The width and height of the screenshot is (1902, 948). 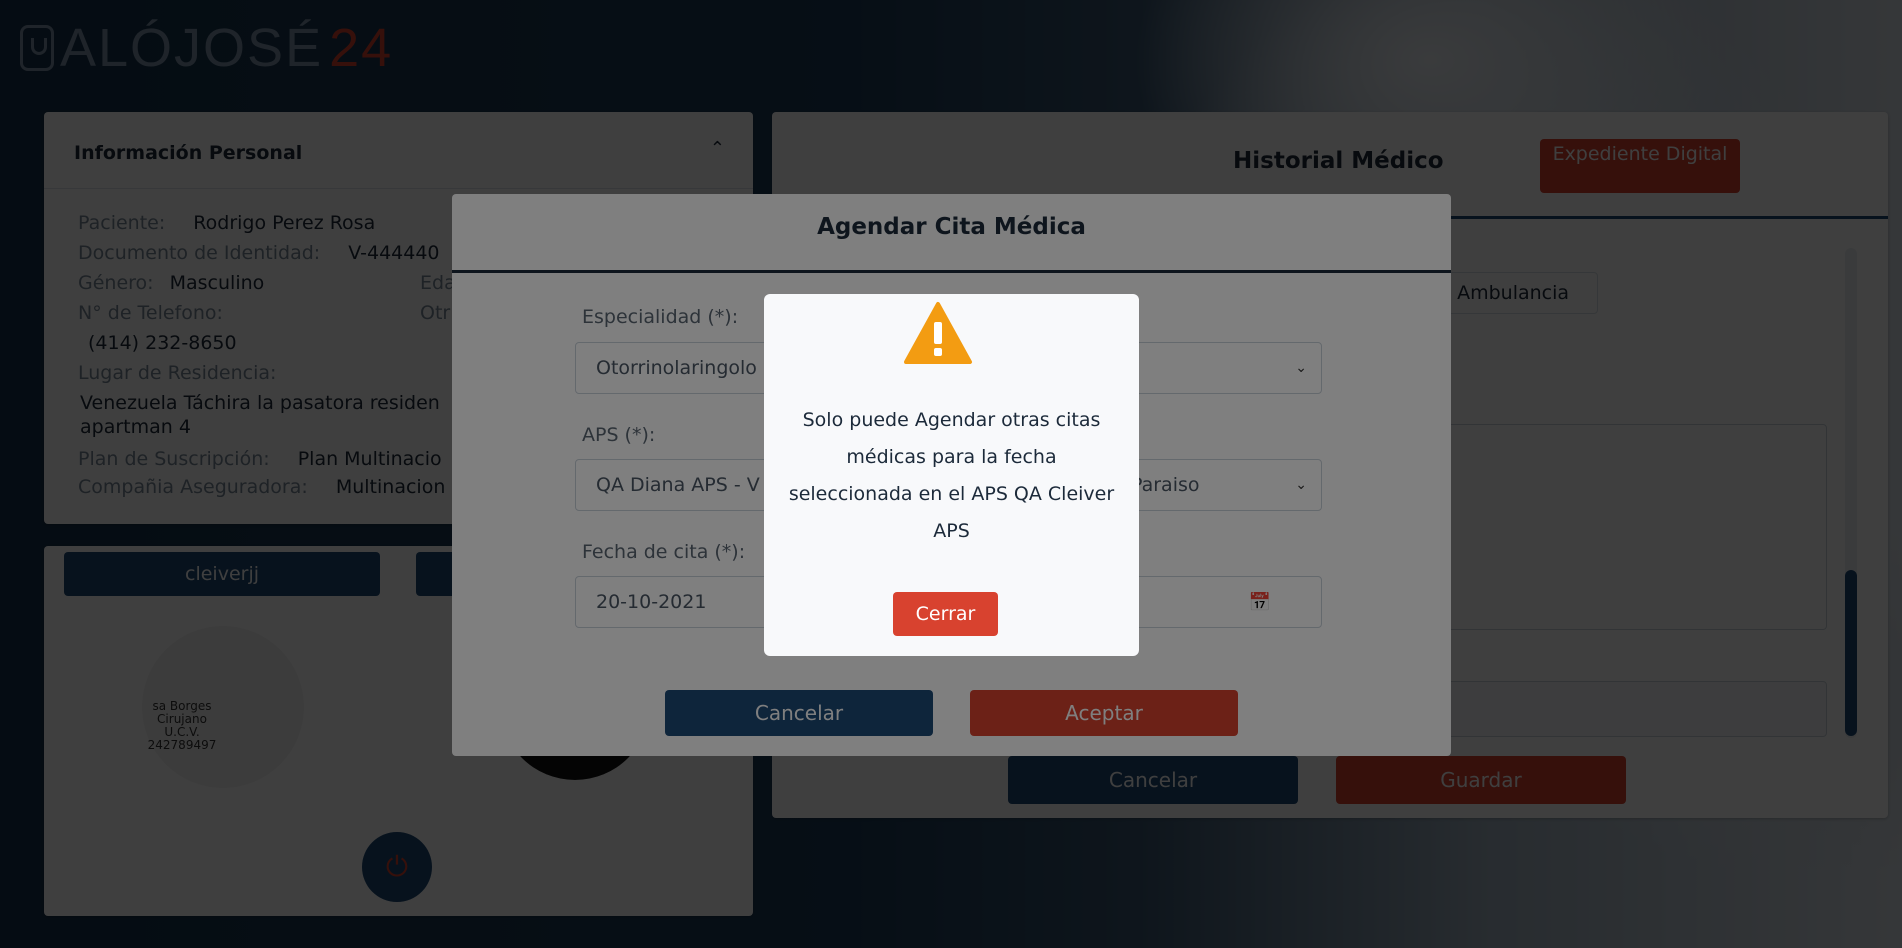 What do you see at coordinates (938, 333) in the screenshot?
I see `warning-icon` at bounding box center [938, 333].